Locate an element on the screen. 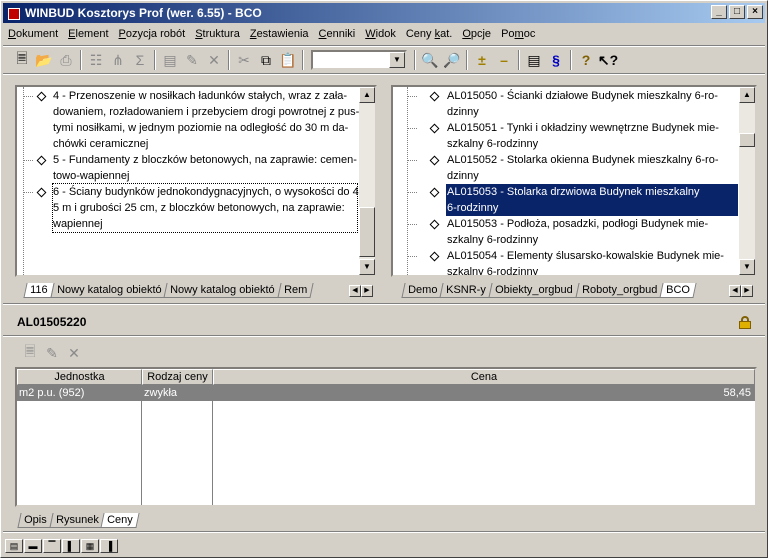 The width and height of the screenshot is (768, 558). column-header-rodzaj-ceny: Rodzaj ceny is located at coordinates (177, 377).